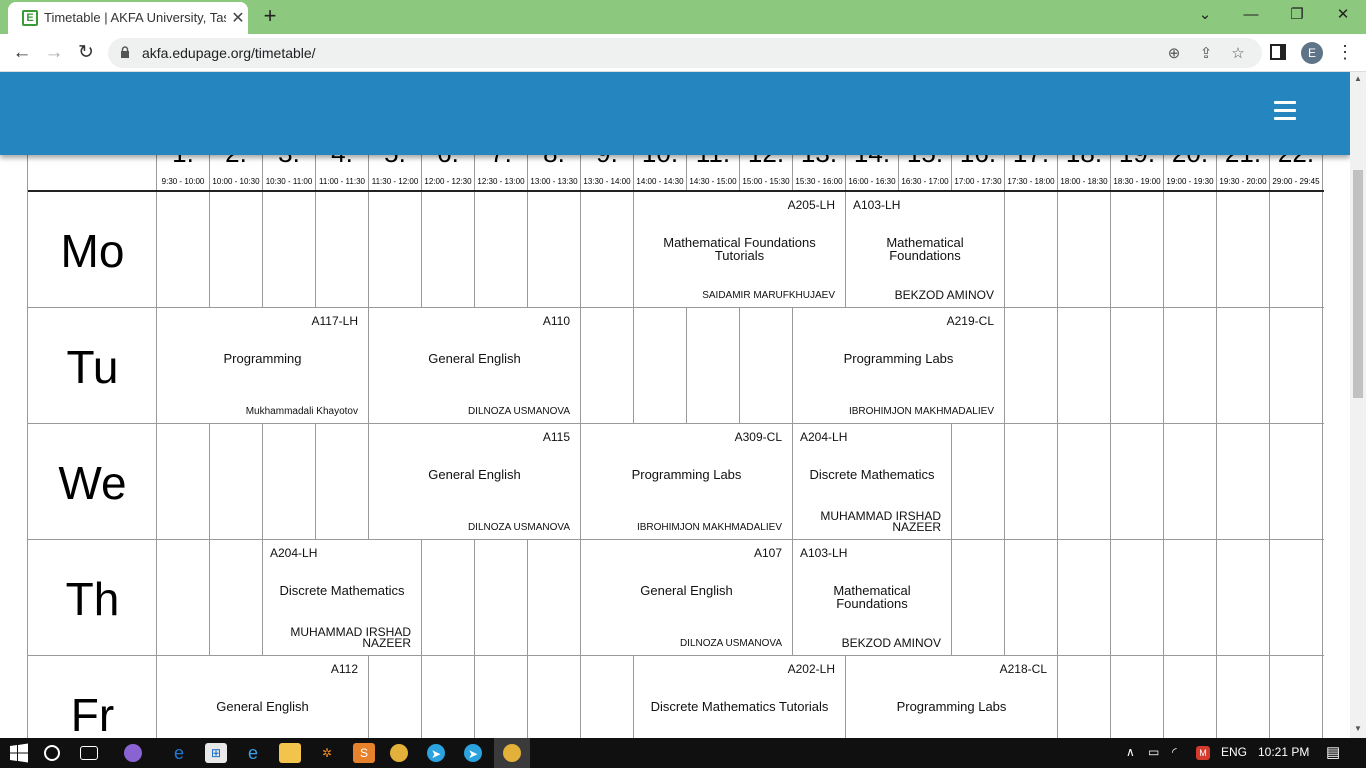 Image resolution: width=1366 pixels, height=768 pixels. I want to click on internet-explorer-icon: e, so click(253, 753).